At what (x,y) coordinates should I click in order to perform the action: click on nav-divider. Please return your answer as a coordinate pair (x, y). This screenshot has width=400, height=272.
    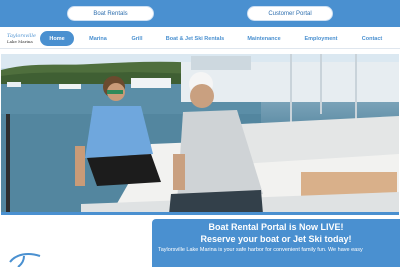
    Looking at the image, I should click on (200, 48).